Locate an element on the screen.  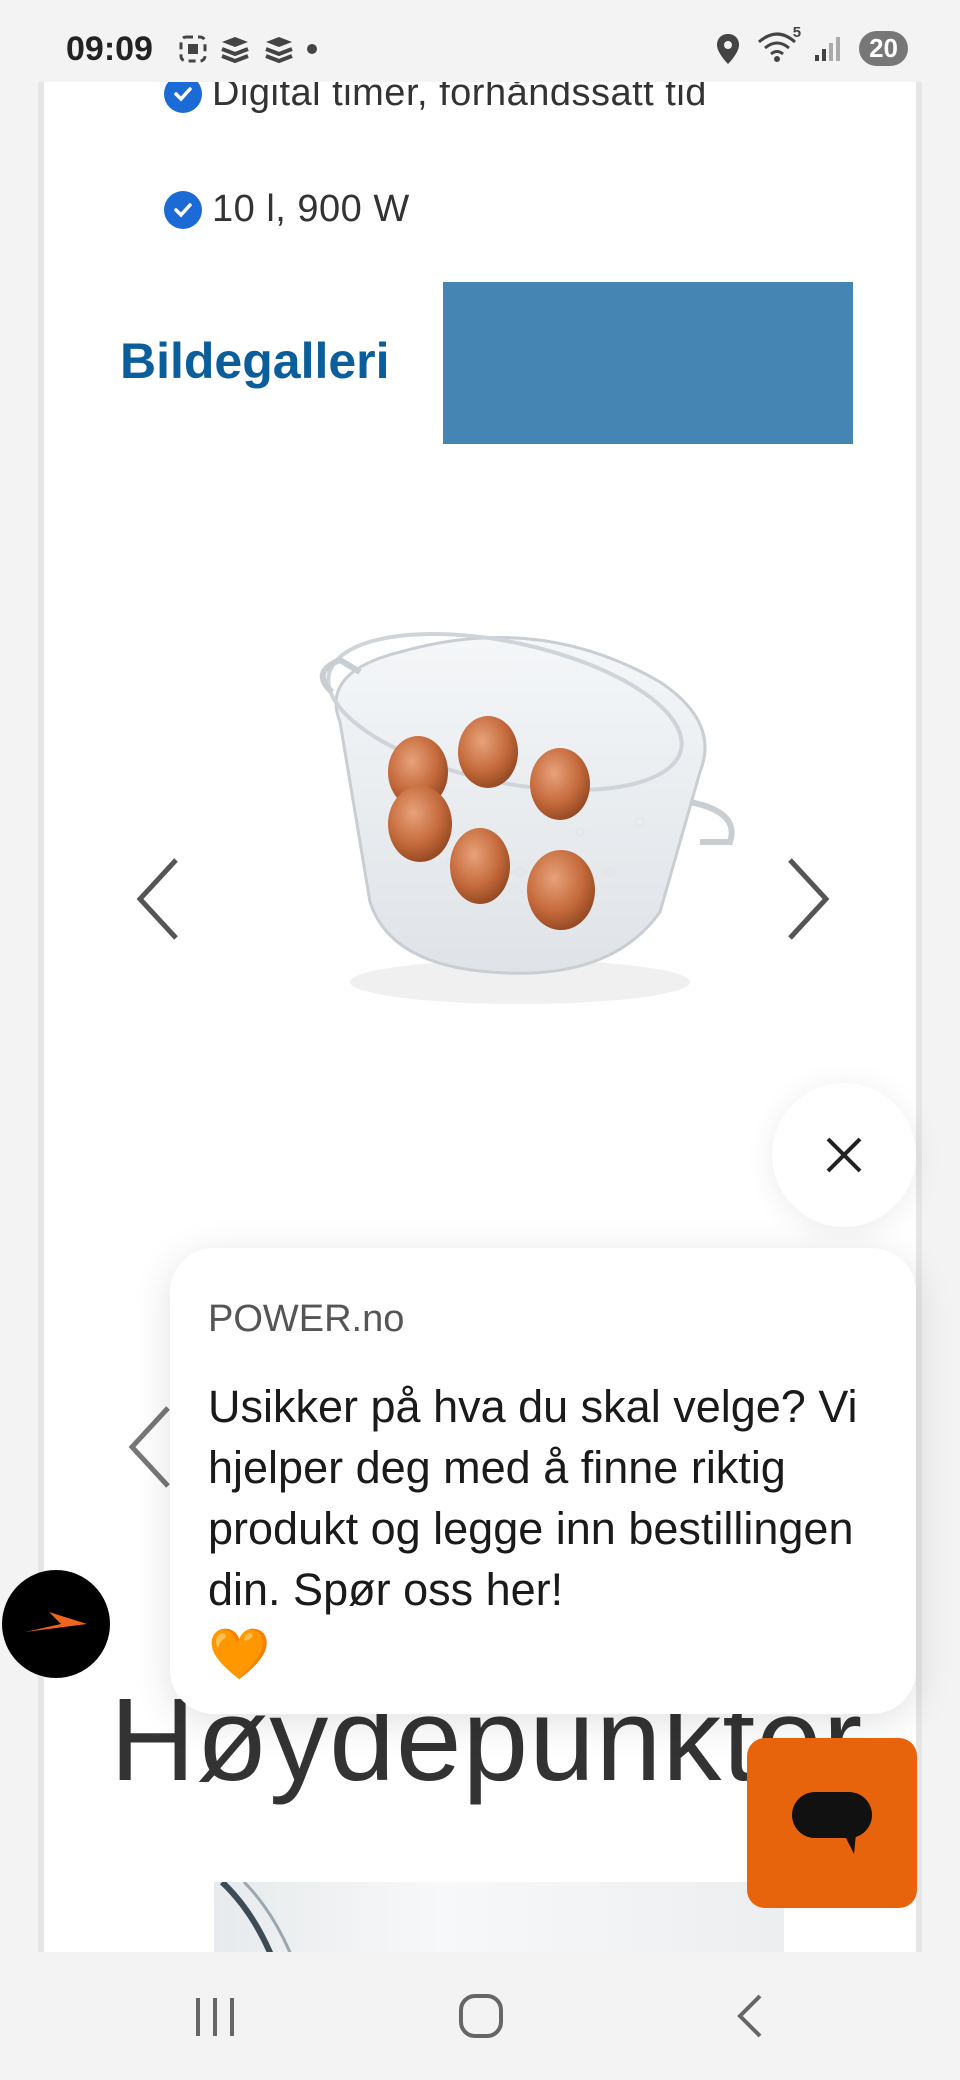
brand-logo-icon is located at coordinates (56, 1622).